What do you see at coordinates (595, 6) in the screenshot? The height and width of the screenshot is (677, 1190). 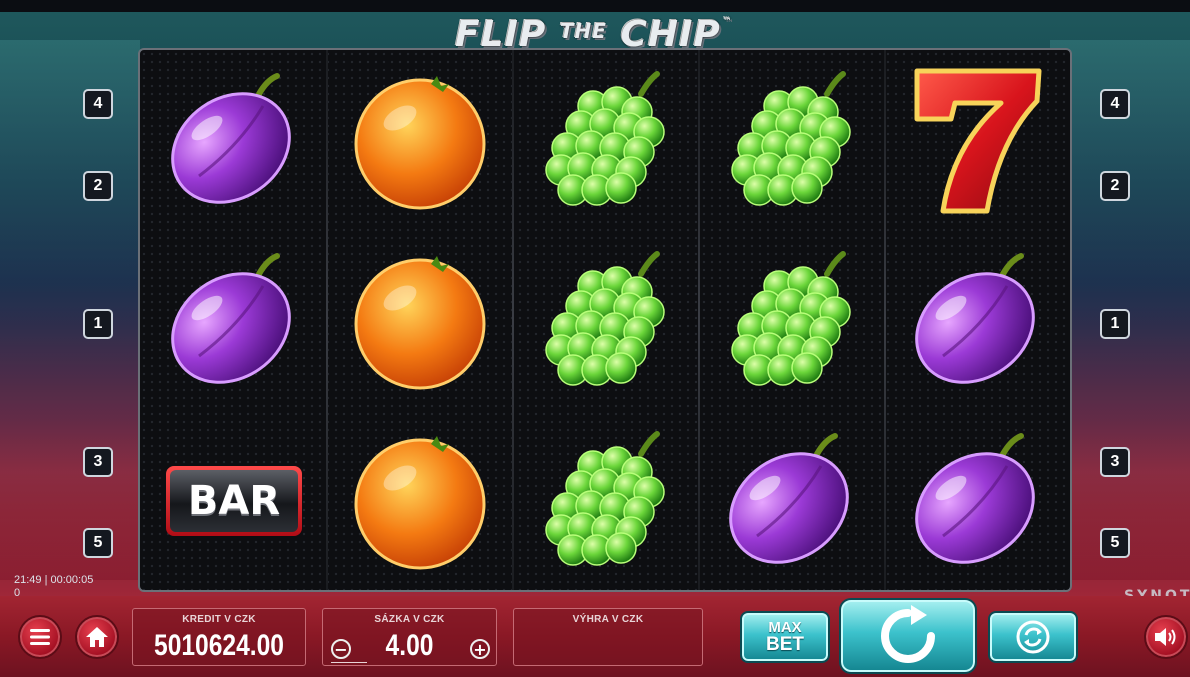 I see `top-strip` at bounding box center [595, 6].